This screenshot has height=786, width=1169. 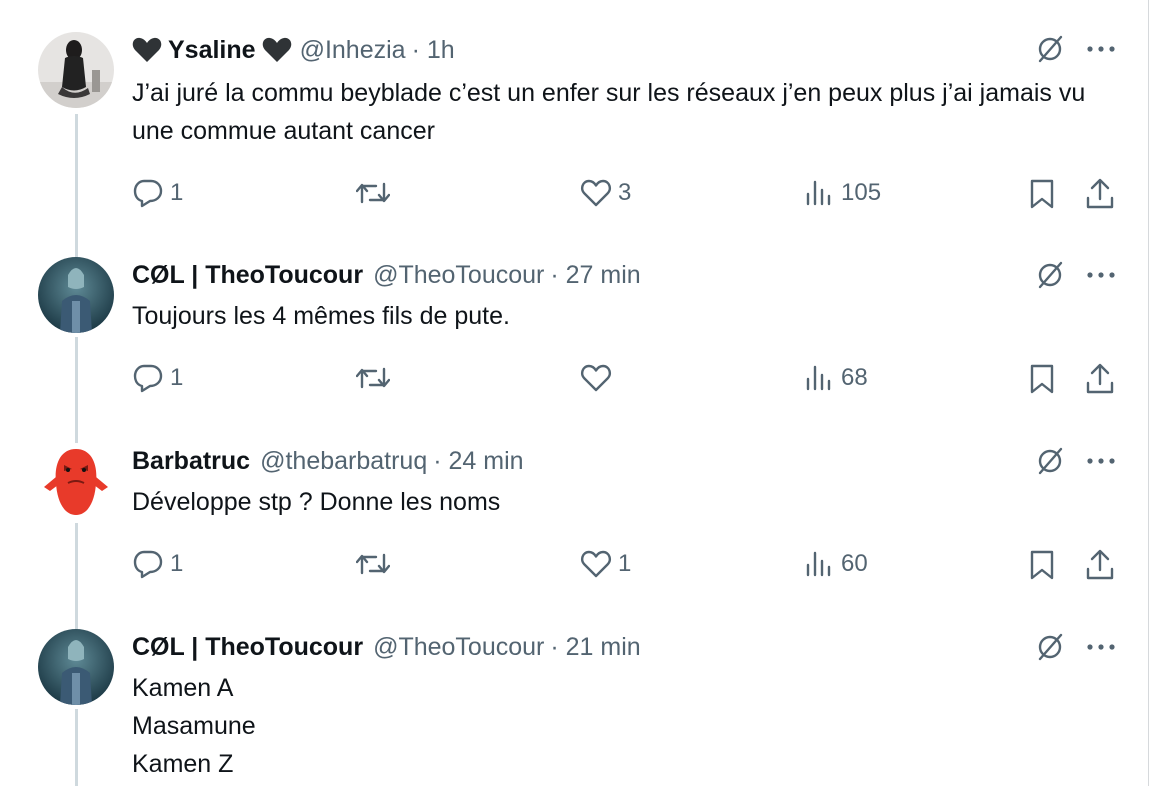 What do you see at coordinates (861, 192) in the screenshot?
I see `views-count: 105` at bounding box center [861, 192].